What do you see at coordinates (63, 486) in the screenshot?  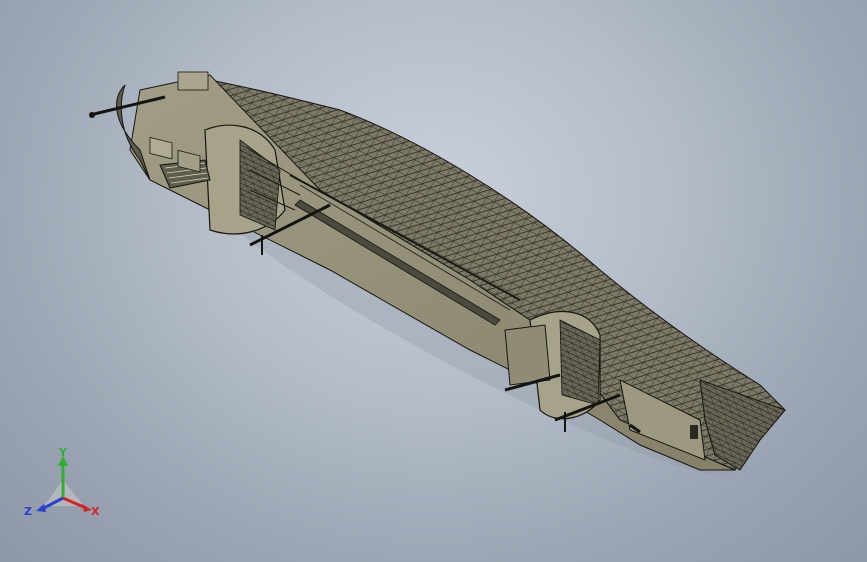 I see `axis-triad: Y X Z` at bounding box center [63, 486].